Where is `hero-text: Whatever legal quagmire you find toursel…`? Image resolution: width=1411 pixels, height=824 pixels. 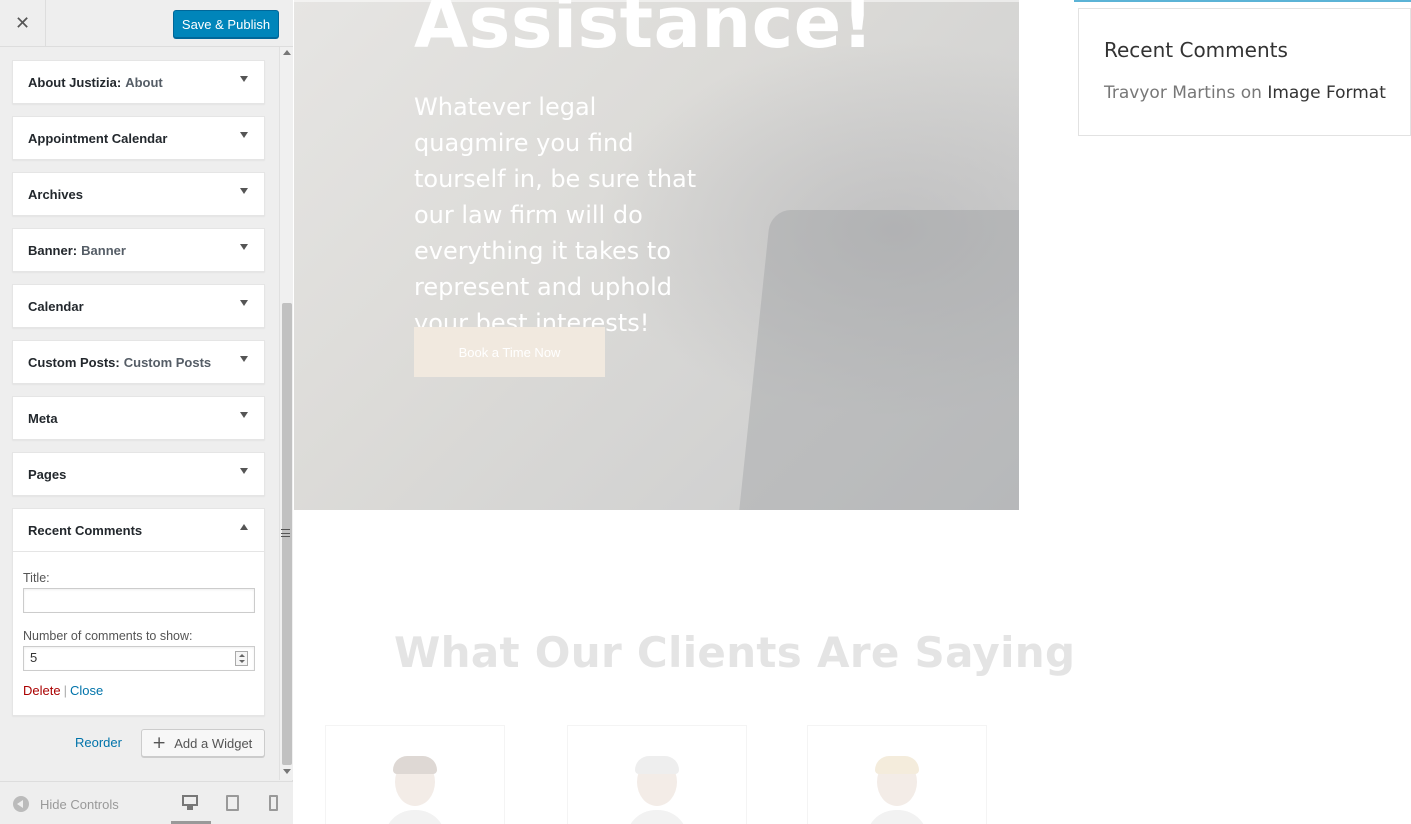 hero-text: Whatever legal quagmire you find toursel… is located at coordinates (555, 215).